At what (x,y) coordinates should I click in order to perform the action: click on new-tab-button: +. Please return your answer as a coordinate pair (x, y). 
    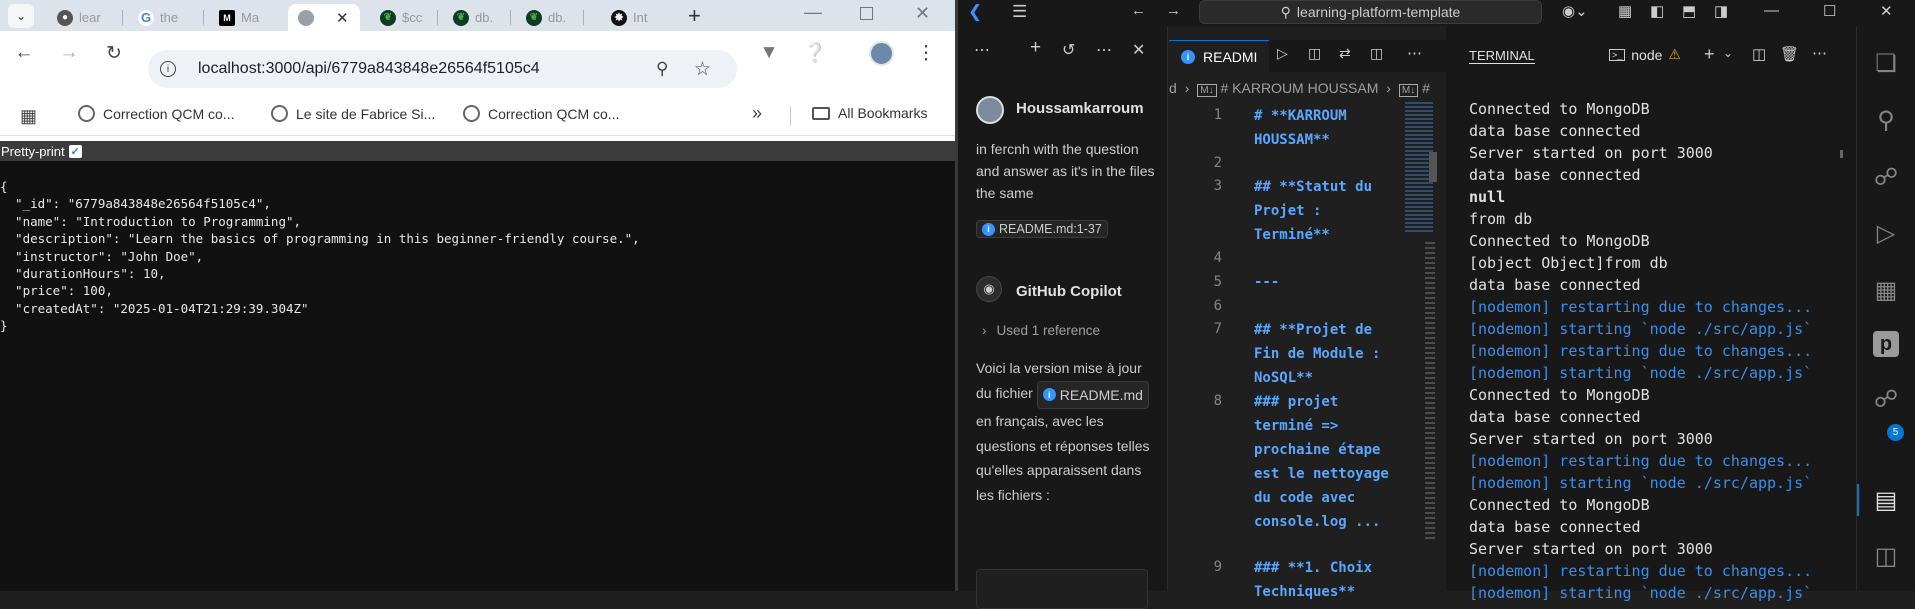
    Looking at the image, I should click on (694, 16).